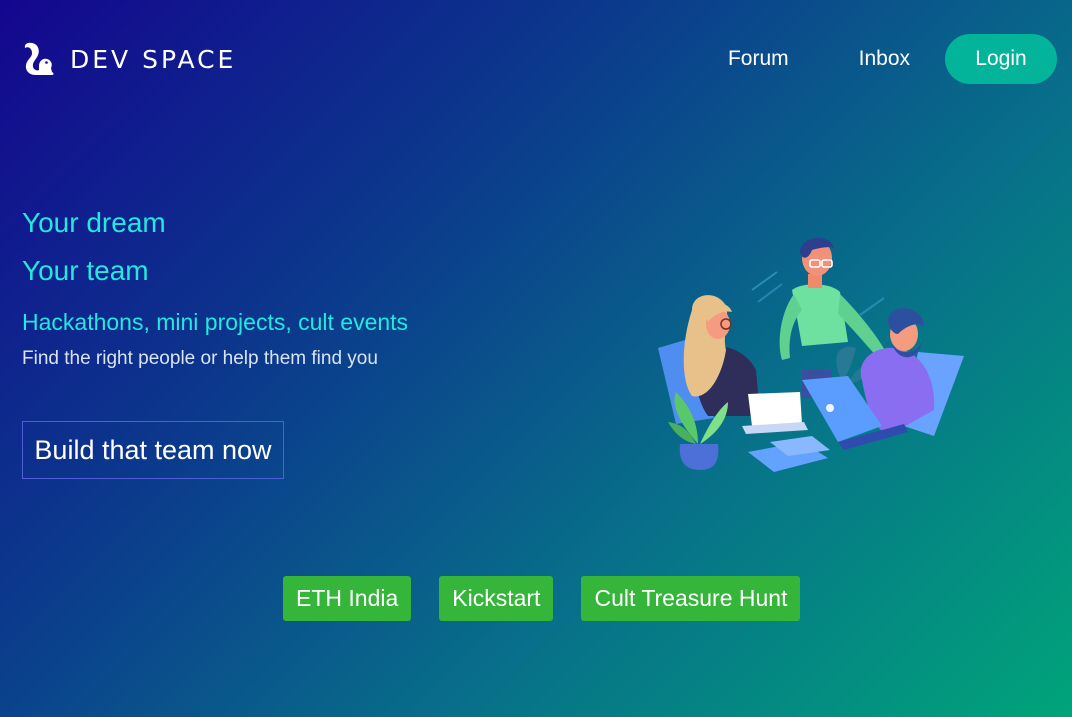 The width and height of the screenshot is (1072, 717). What do you see at coordinates (94, 222) in the screenshot?
I see `hero-headline-dream: Your dream` at bounding box center [94, 222].